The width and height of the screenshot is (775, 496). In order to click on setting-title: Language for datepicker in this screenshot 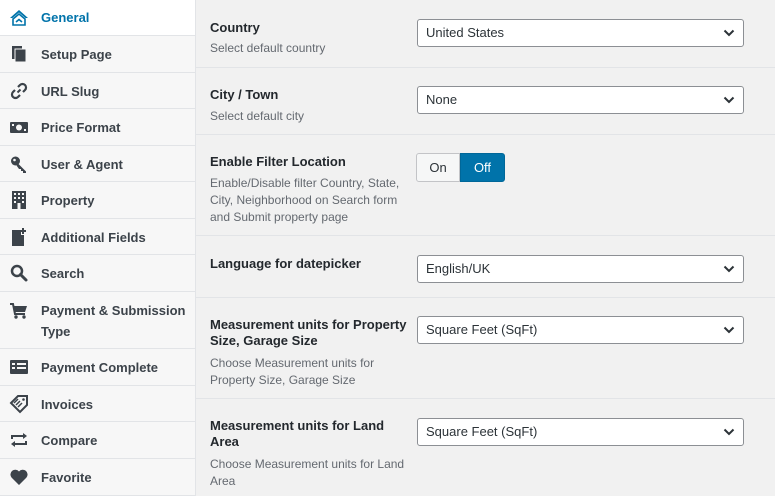, I will do `click(285, 263)`.